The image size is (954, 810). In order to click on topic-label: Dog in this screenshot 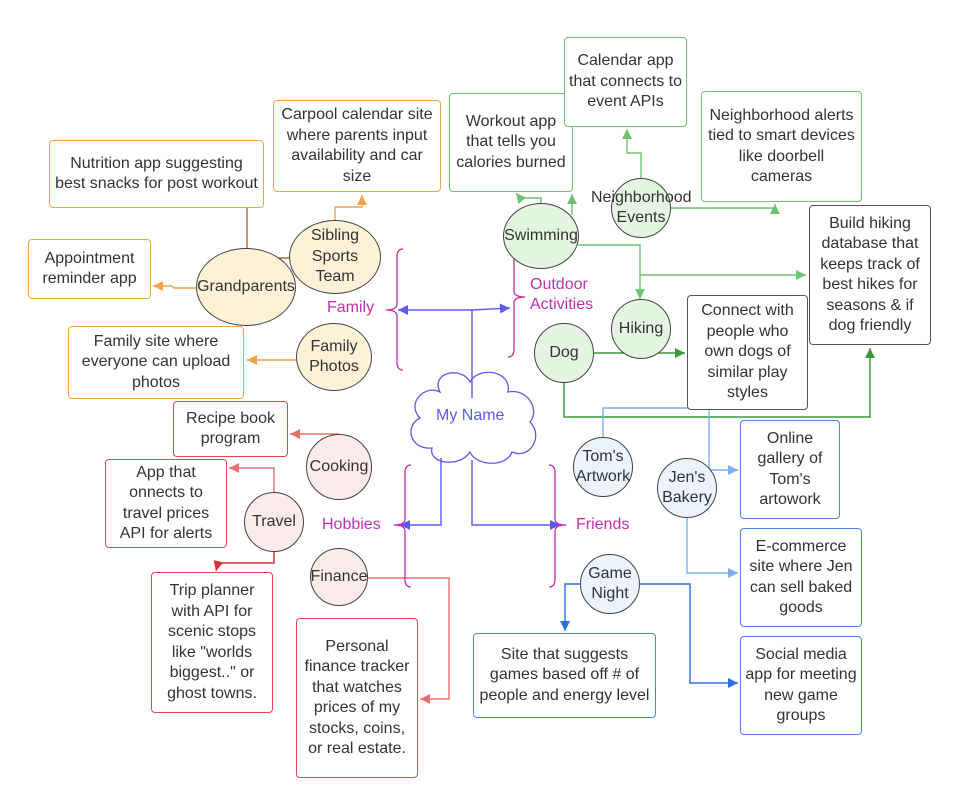, I will do `click(564, 352)`.